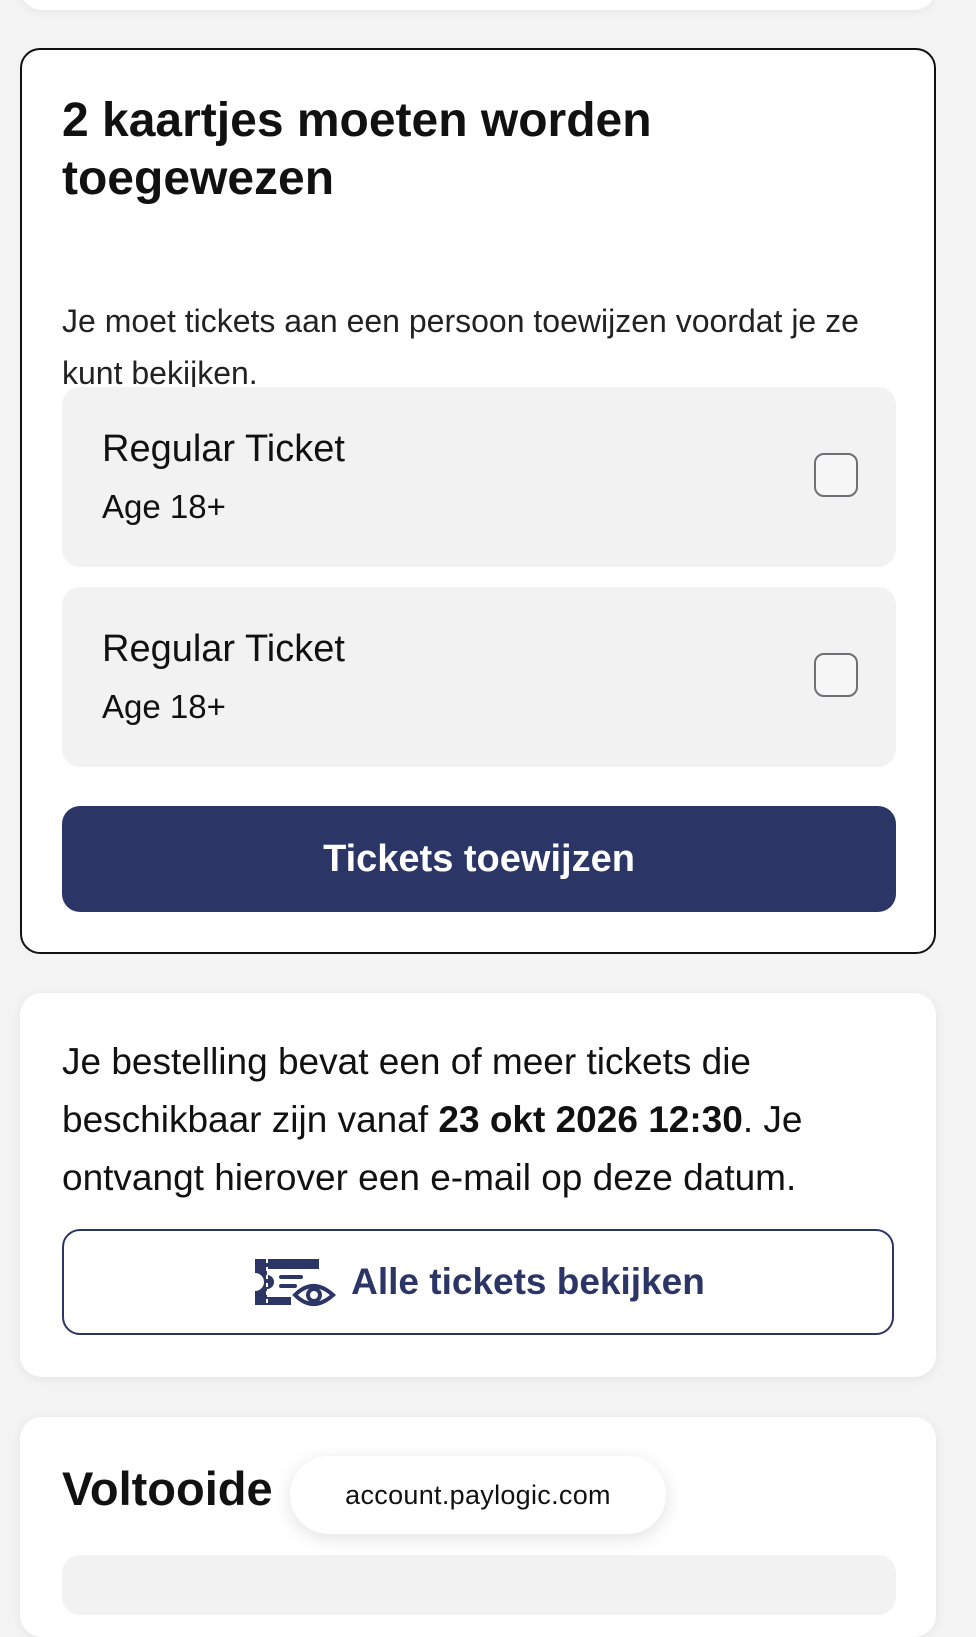 This screenshot has width=976, height=1637. Describe the element at coordinates (479, 1585) in the screenshot. I see `completed-ticket-row` at that location.